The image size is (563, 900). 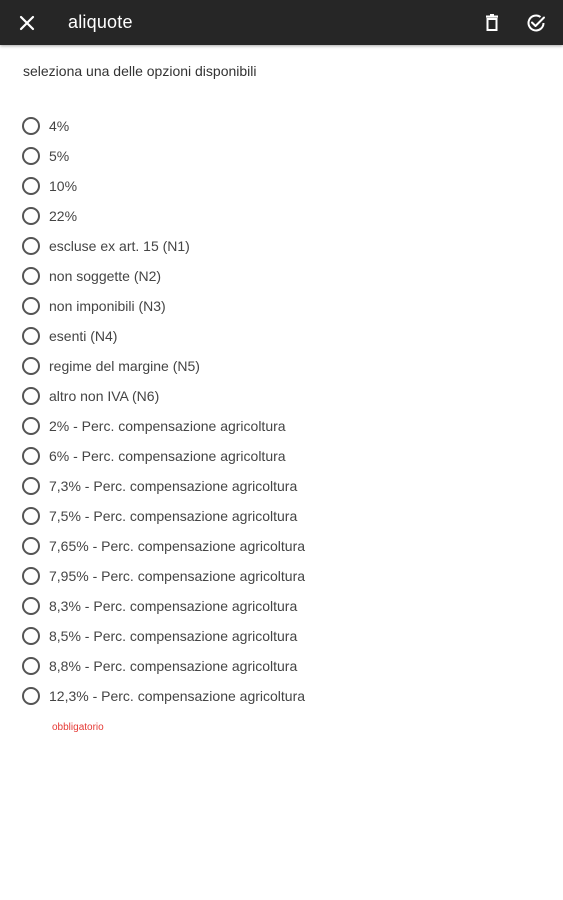 I want to click on radio-option: 7,65% - Perc. compensazione agricoltura, so click(x=281, y=546).